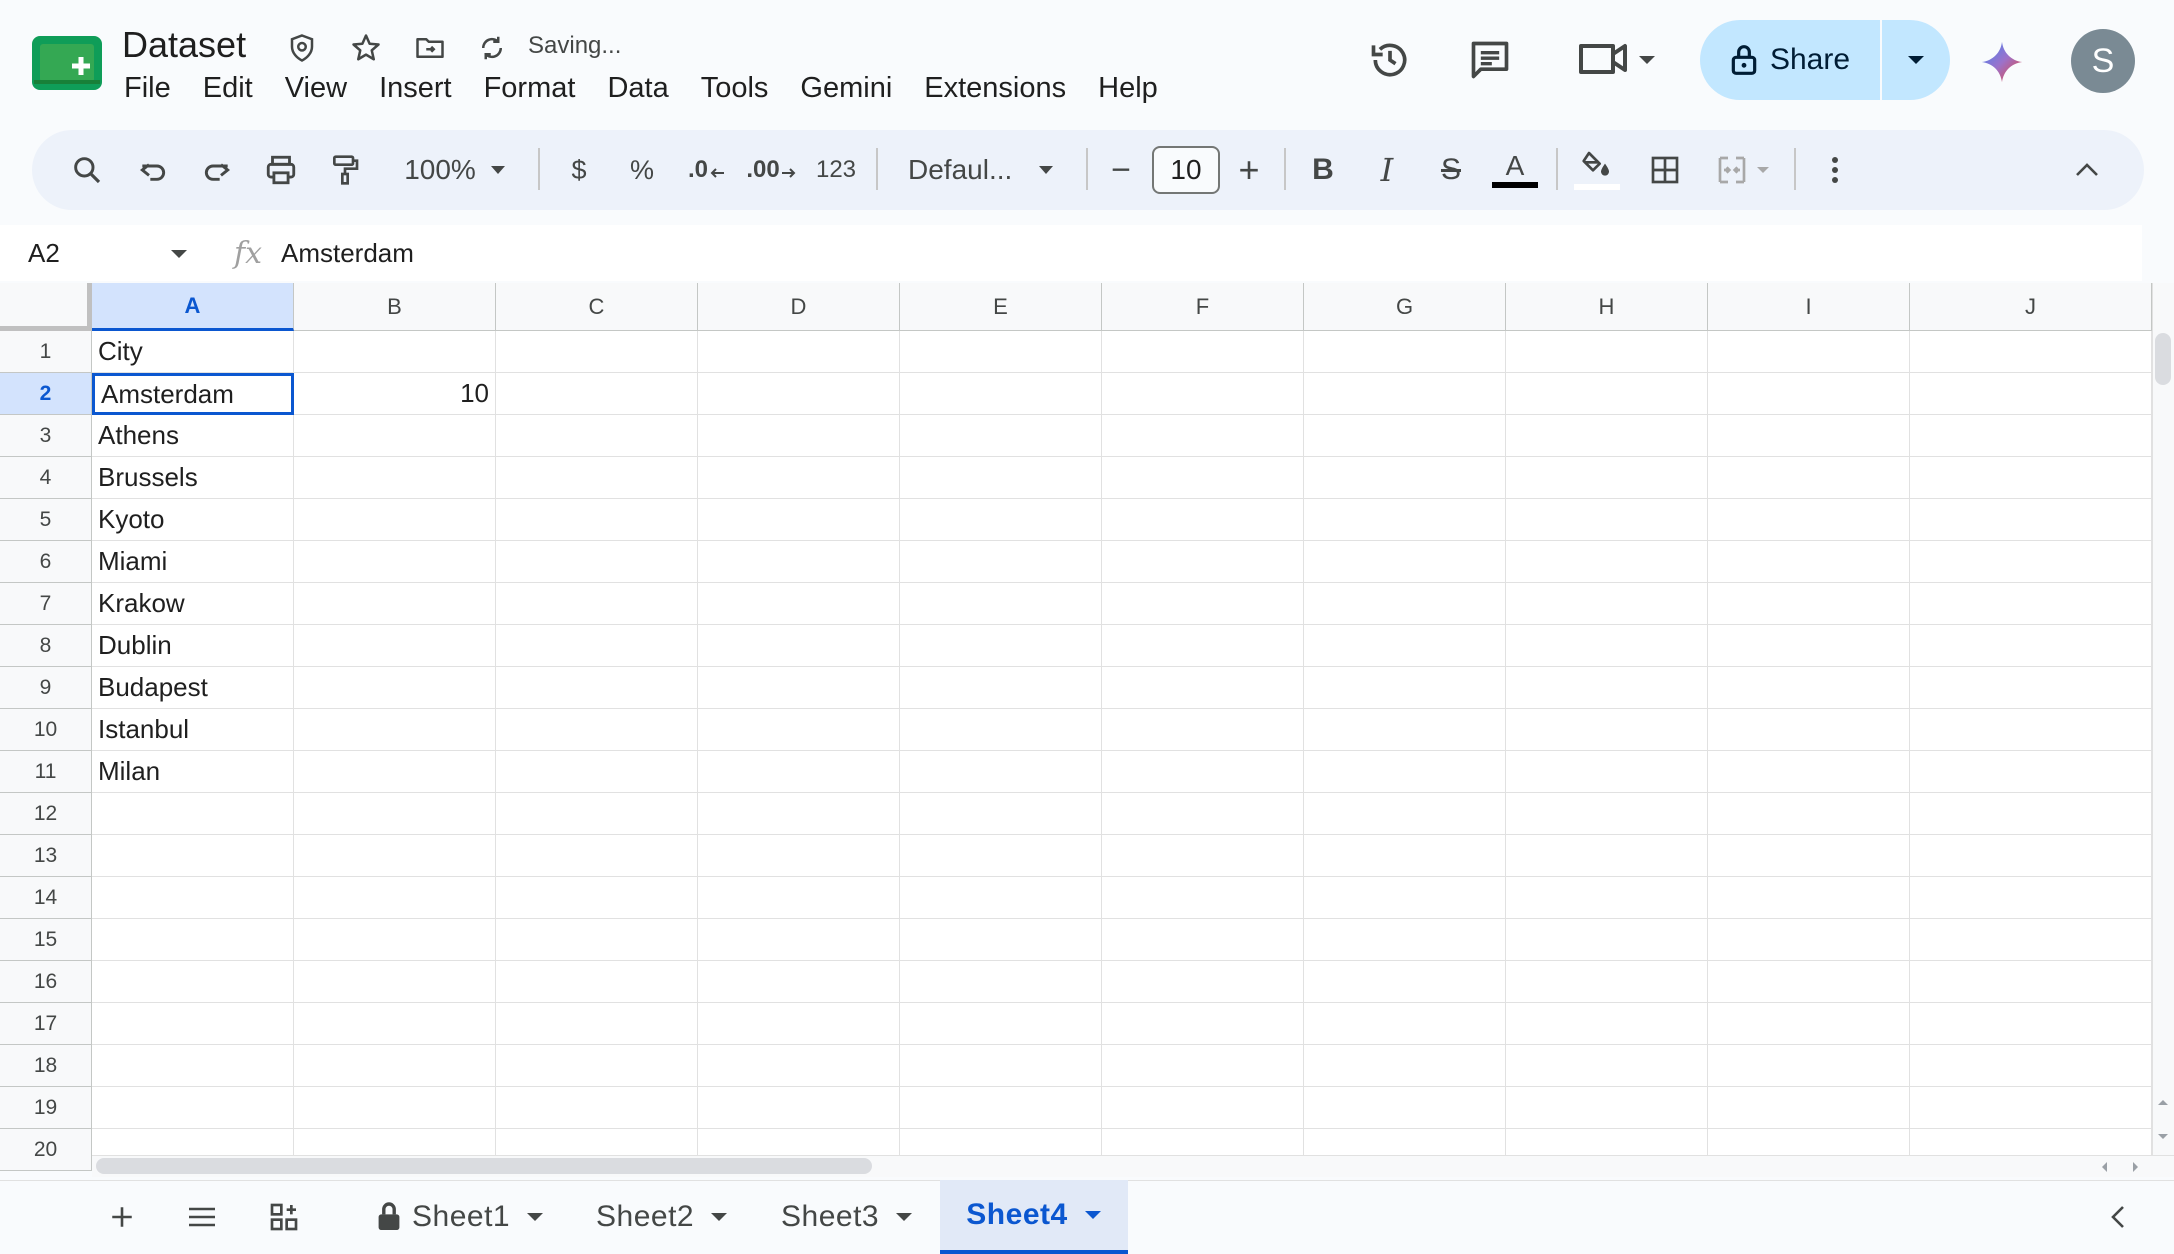 Image resolution: width=2174 pixels, height=1254 pixels. Describe the element at coordinates (836, 170) in the screenshot. I see `more-formats-button: 123` at that location.